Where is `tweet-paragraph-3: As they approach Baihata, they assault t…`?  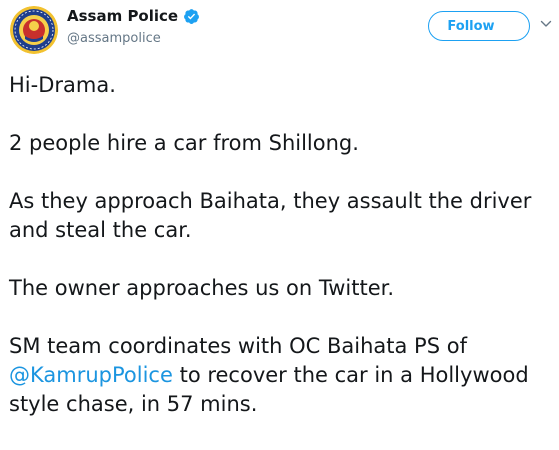 tweet-paragraph-3: As they approach Baihata, they assault t… is located at coordinates (270, 215).